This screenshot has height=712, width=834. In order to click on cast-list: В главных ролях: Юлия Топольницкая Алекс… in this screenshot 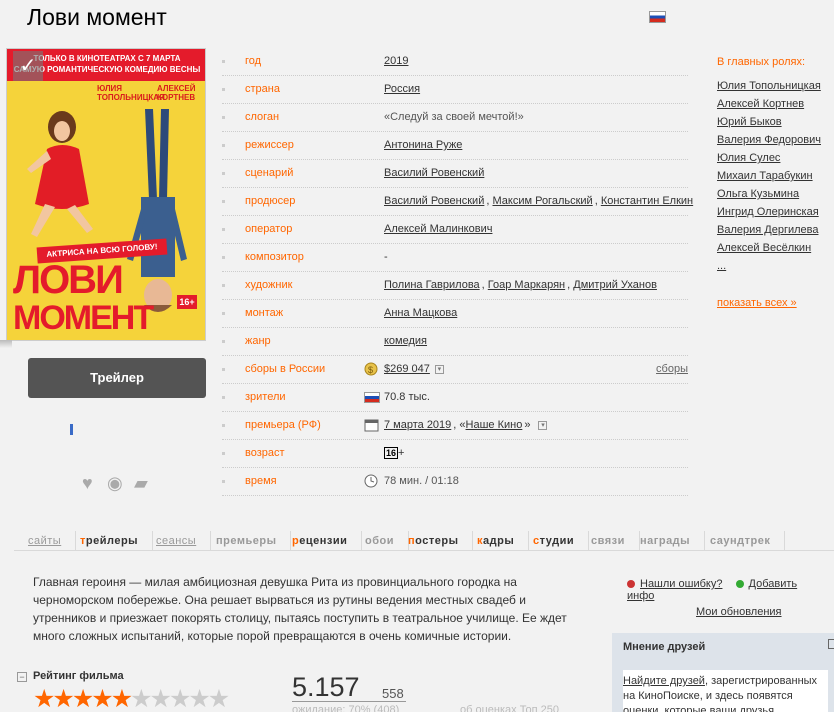, I will do `click(775, 165)`.